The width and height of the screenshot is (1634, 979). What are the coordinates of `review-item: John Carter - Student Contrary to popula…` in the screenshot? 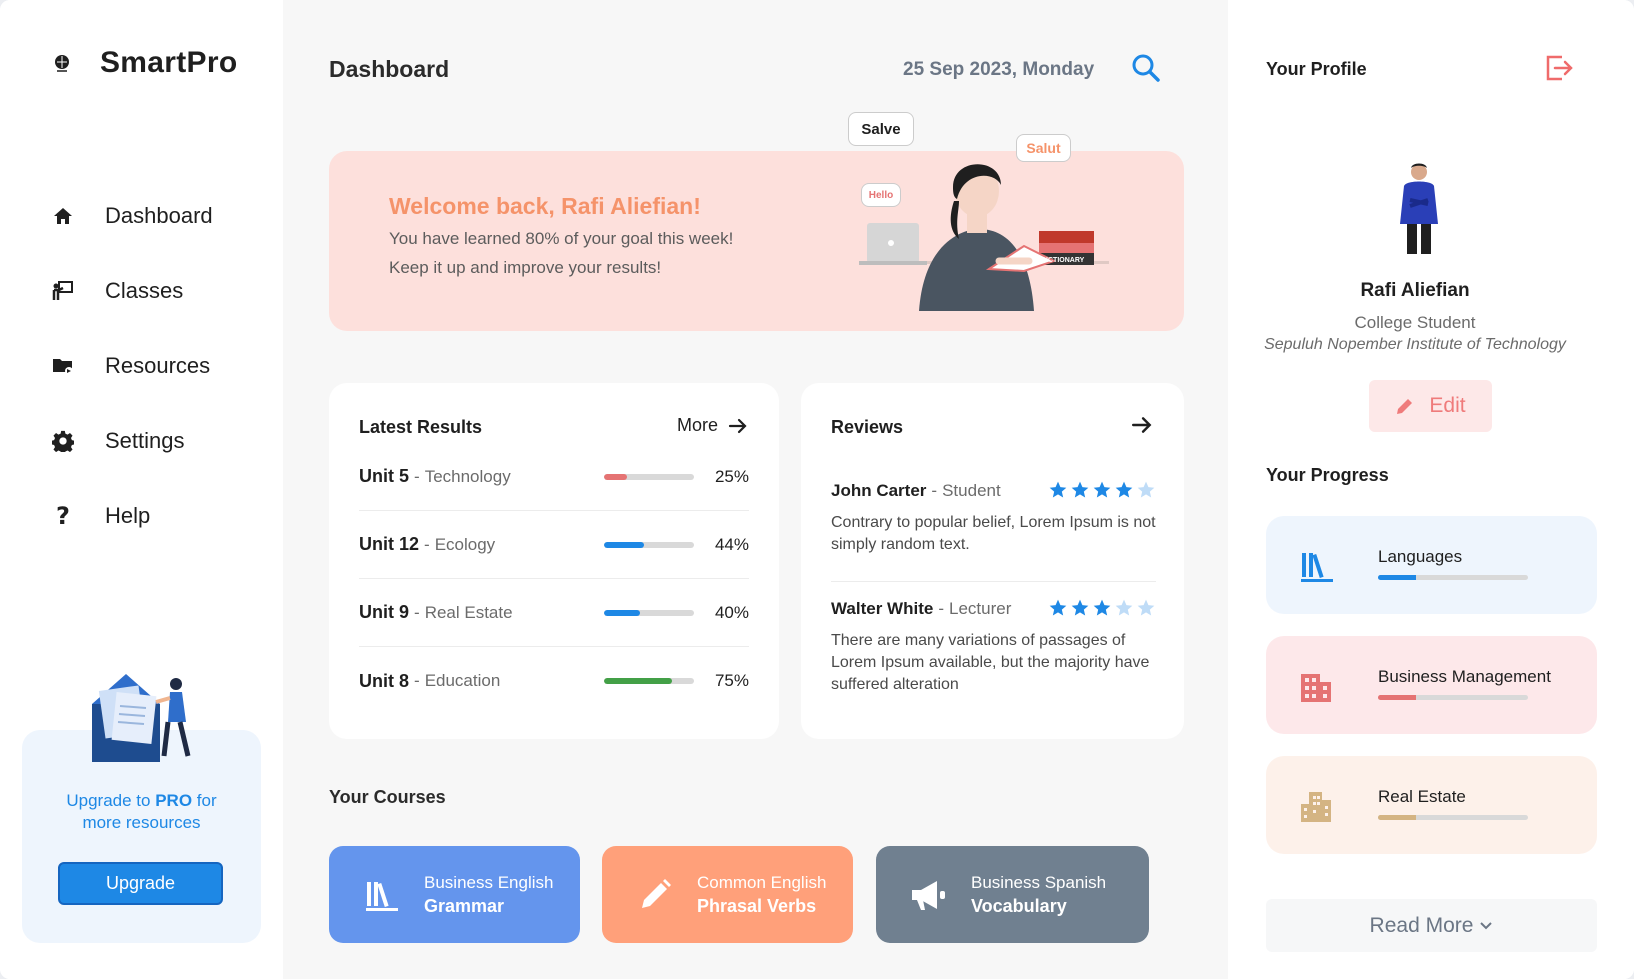 It's located at (993, 517).